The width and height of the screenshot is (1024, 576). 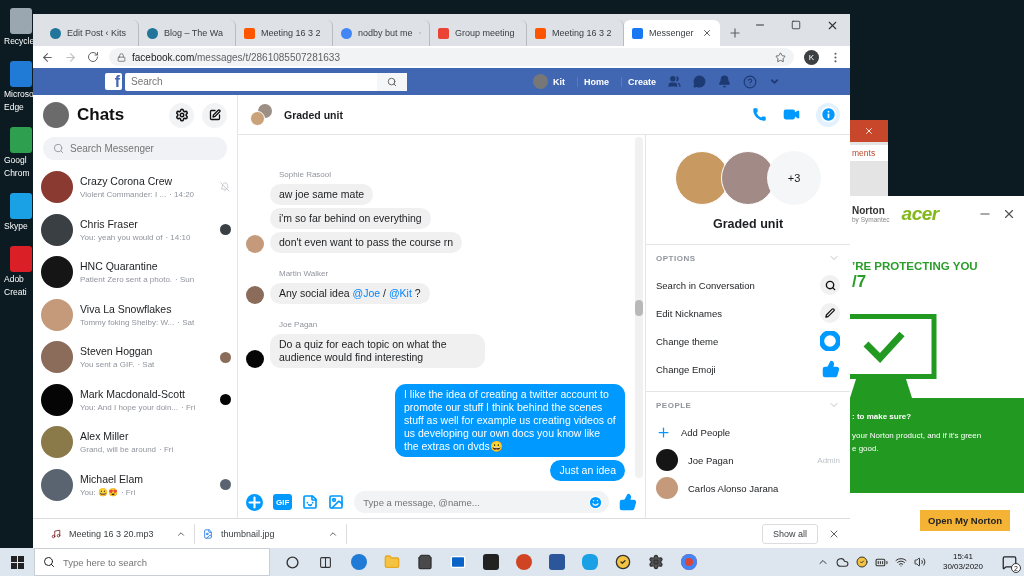 What do you see at coordinates (830, 285) in the screenshot?
I see `search-icon` at bounding box center [830, 285].